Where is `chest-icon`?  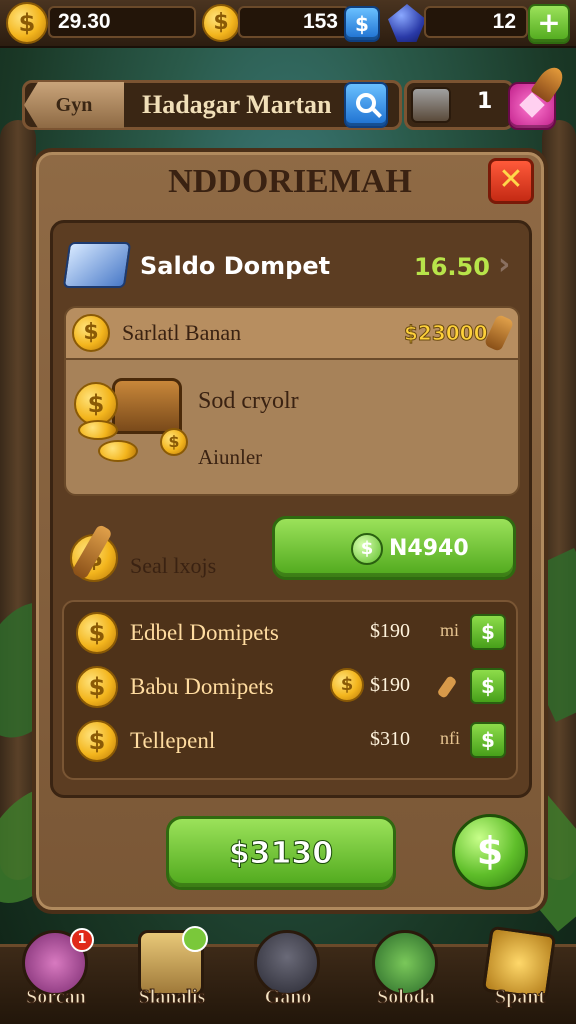
chest-icon is located at coordinates (431, 105).